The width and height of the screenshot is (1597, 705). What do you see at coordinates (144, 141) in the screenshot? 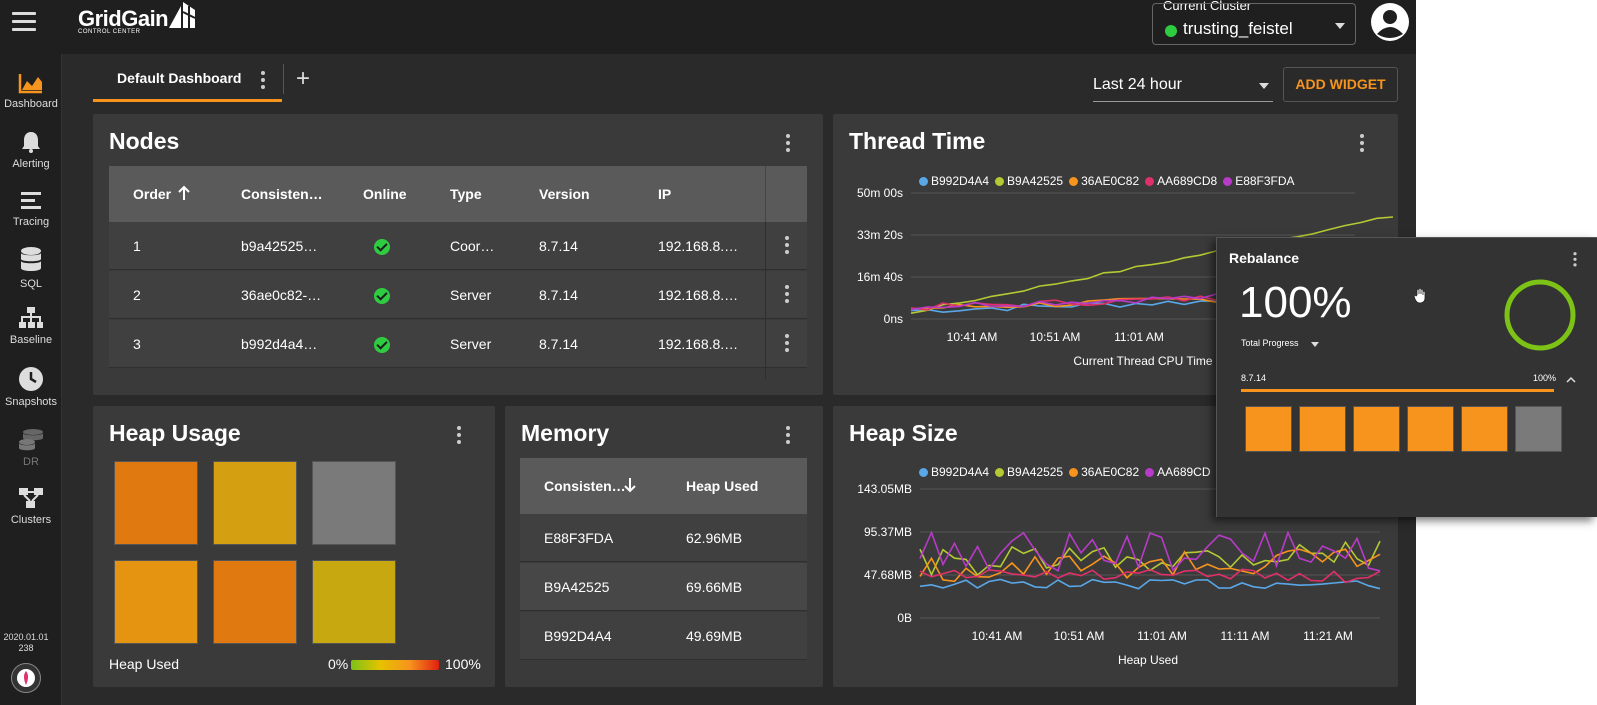
I see `widget-title: Nodes` at bounding box center [144, 141].